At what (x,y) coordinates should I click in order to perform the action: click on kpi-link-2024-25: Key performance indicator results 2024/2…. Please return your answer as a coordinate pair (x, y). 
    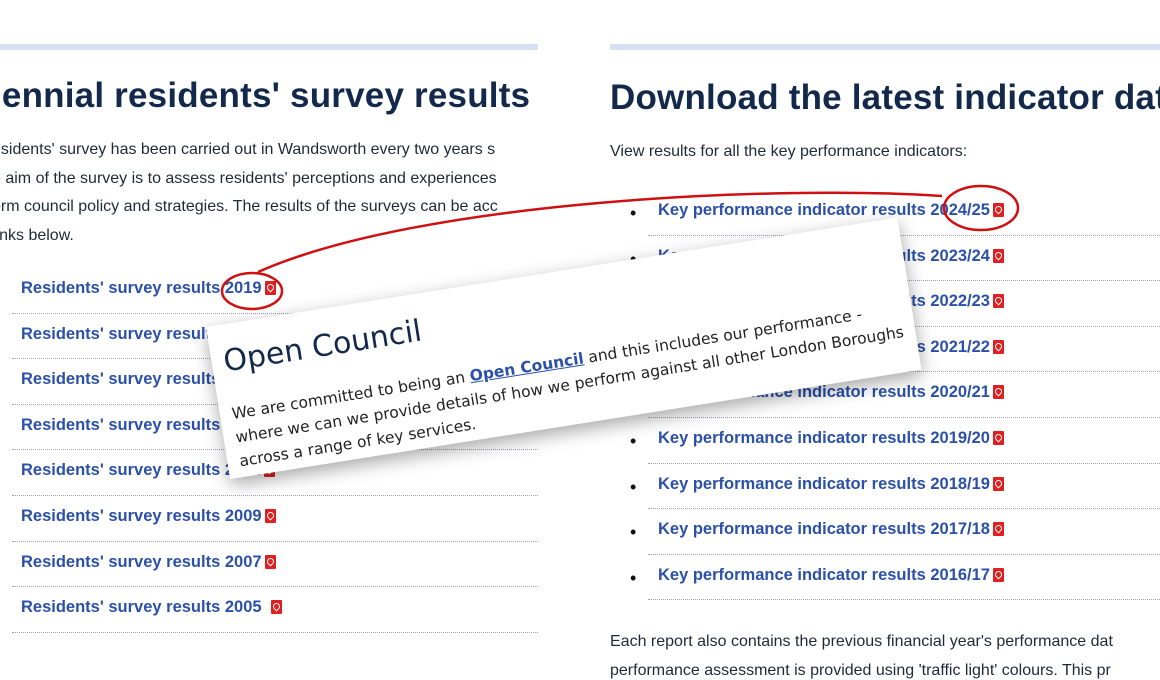
    Looking at the image, I should click on (824, 210).